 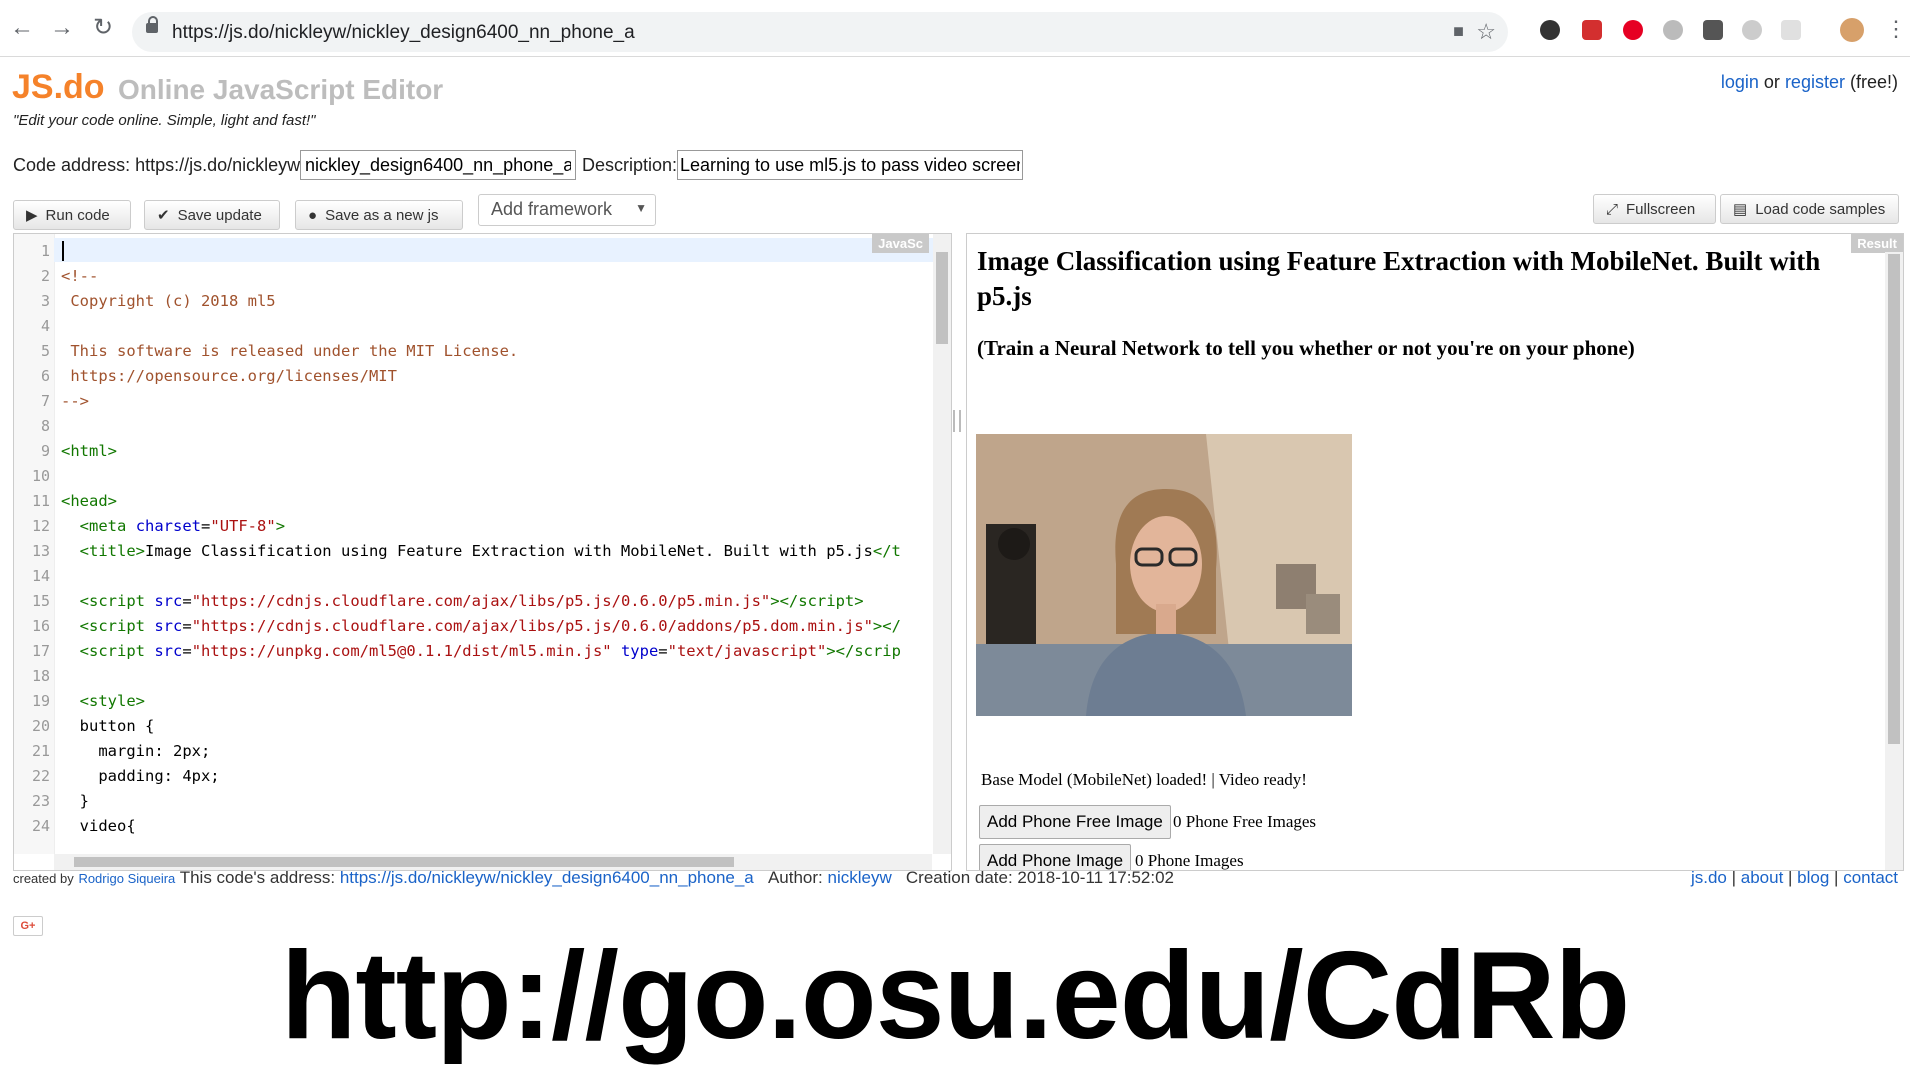 I want to click on add-framework-label: Add framework, so click(x=552, y=209).